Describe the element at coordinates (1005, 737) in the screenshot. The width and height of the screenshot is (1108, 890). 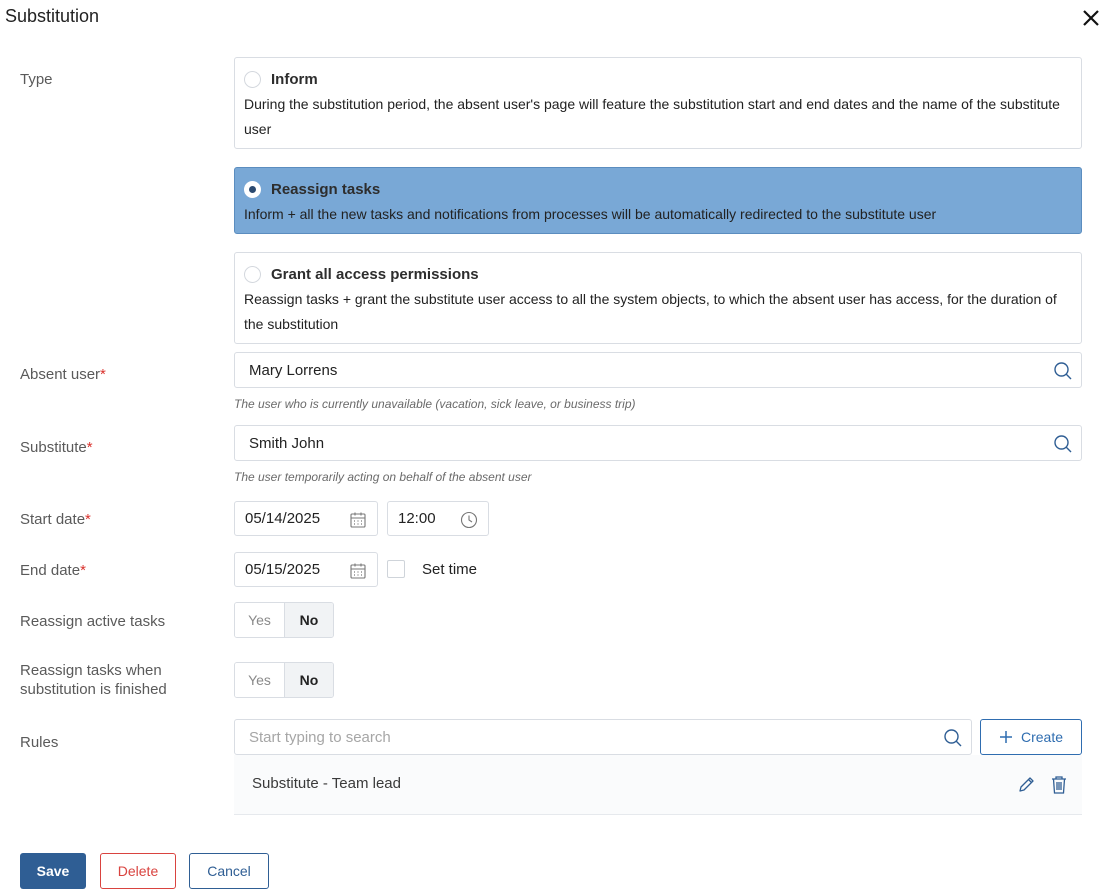
I see `plus-icon` at that location.